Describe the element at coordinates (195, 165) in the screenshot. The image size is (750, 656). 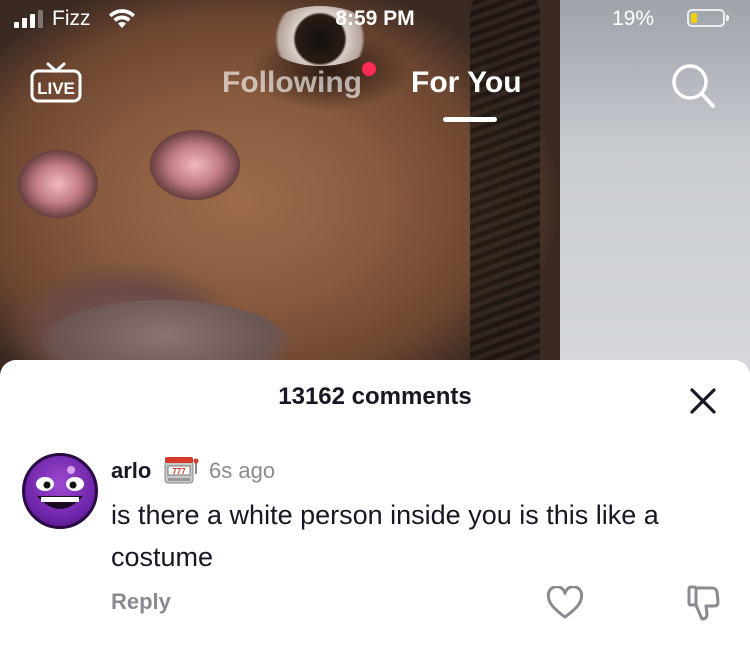
I see `video-nostril-right` at that location.